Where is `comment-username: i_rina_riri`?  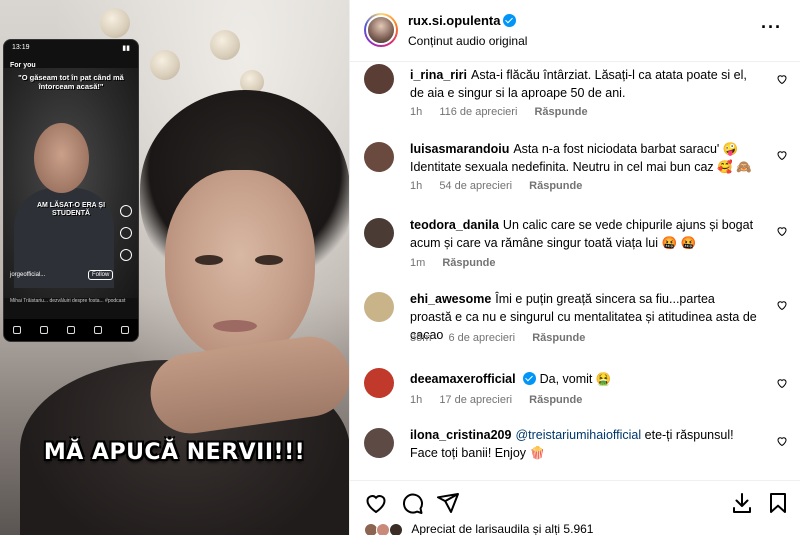
comment-username: i_rina_riri is located at coordinates (438, 75).